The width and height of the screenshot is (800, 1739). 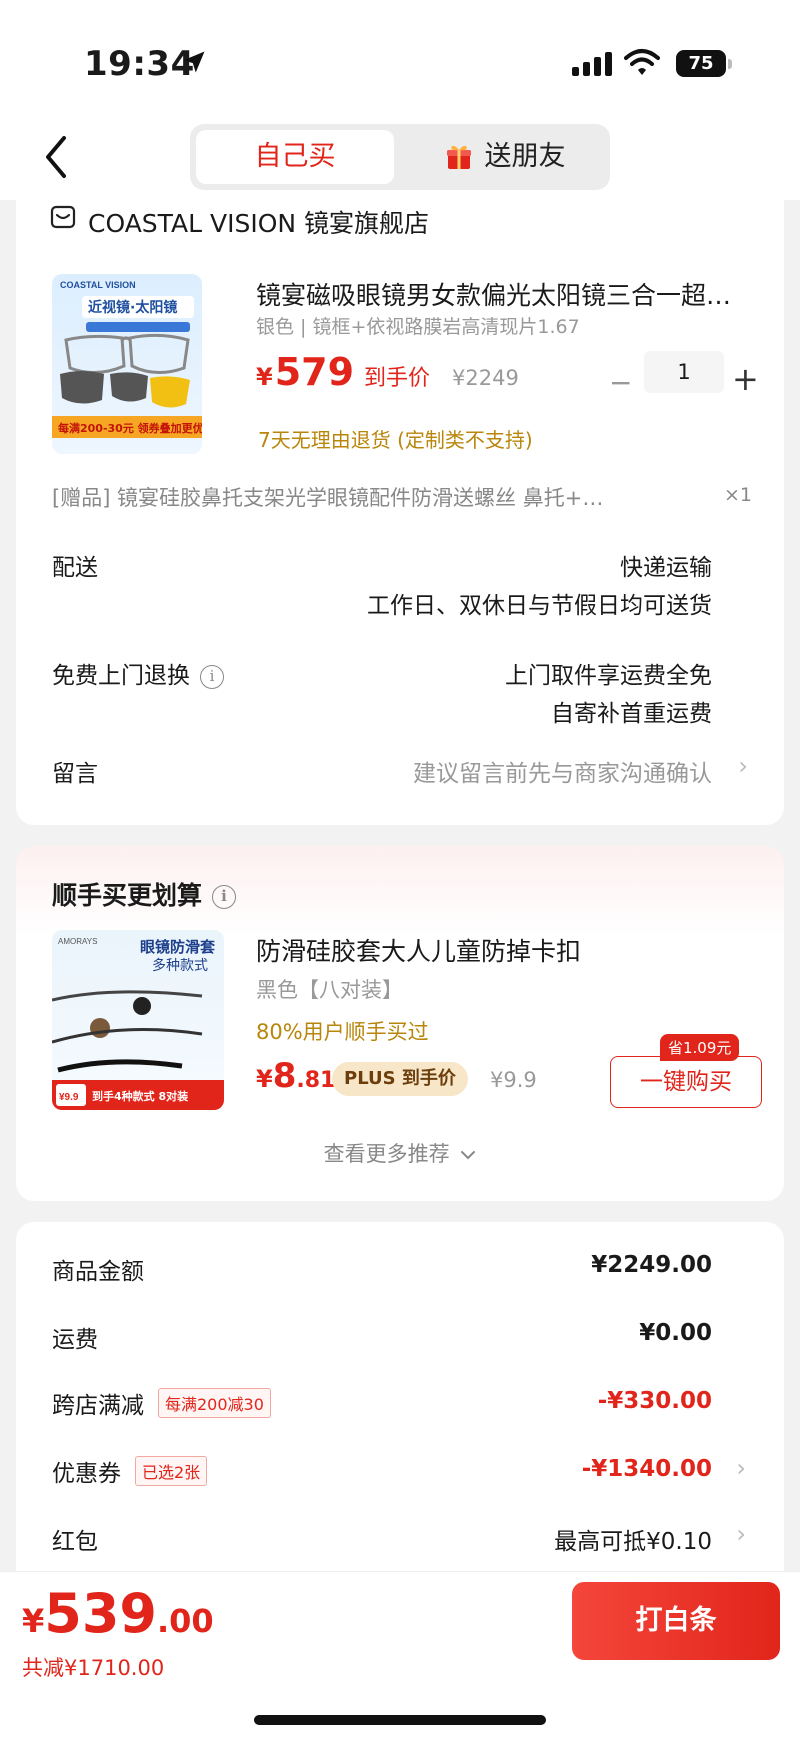 What do you see at coordinates (132, 307) in the screenshot?
I see `thumb-headline: 近视镜·太阳镜` at bounding box center [132, 307].